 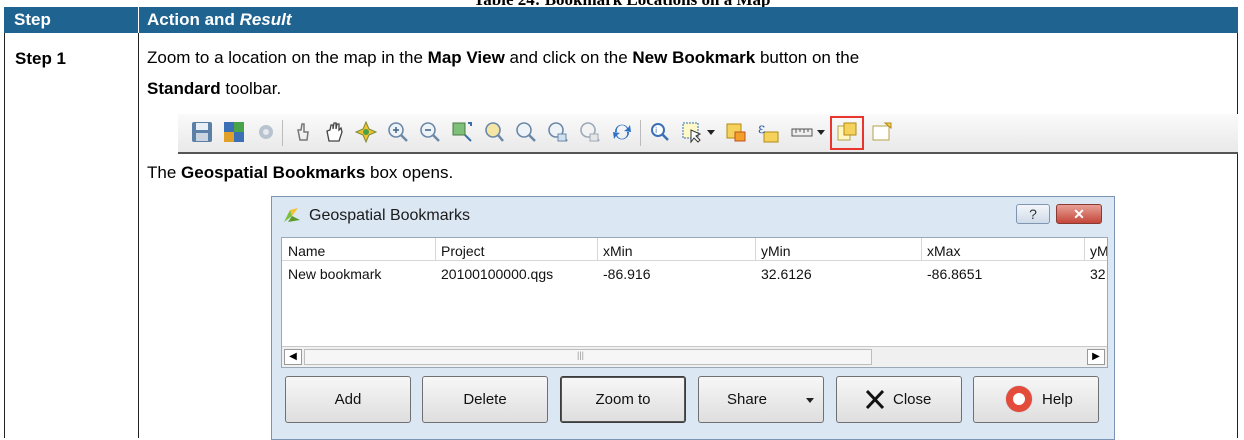 What do you see at coordinates (251, 88) in the screenshot?
I see `text-run: toolbar.` at bounding box center [251, 88].